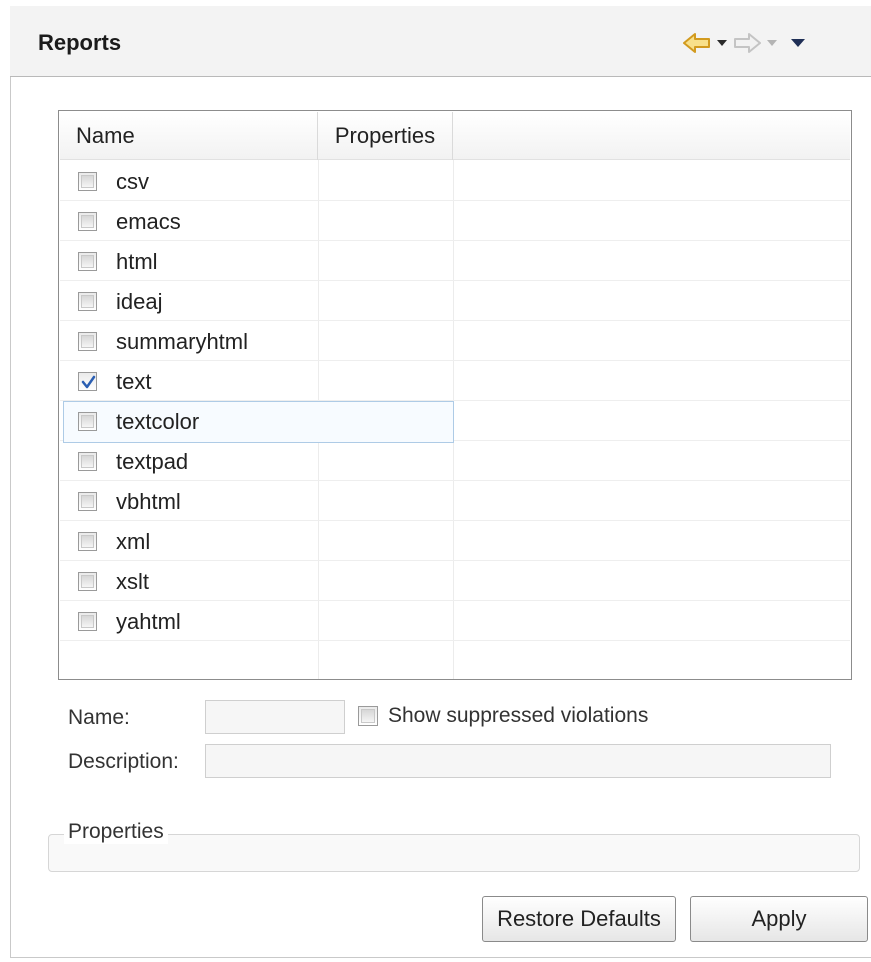 The height and width of the screenshot is (962, 871). What do you see at coordinates (440, 41) in the screenshot?
I see `page-header: Reports` at bounding box center [440, 41].